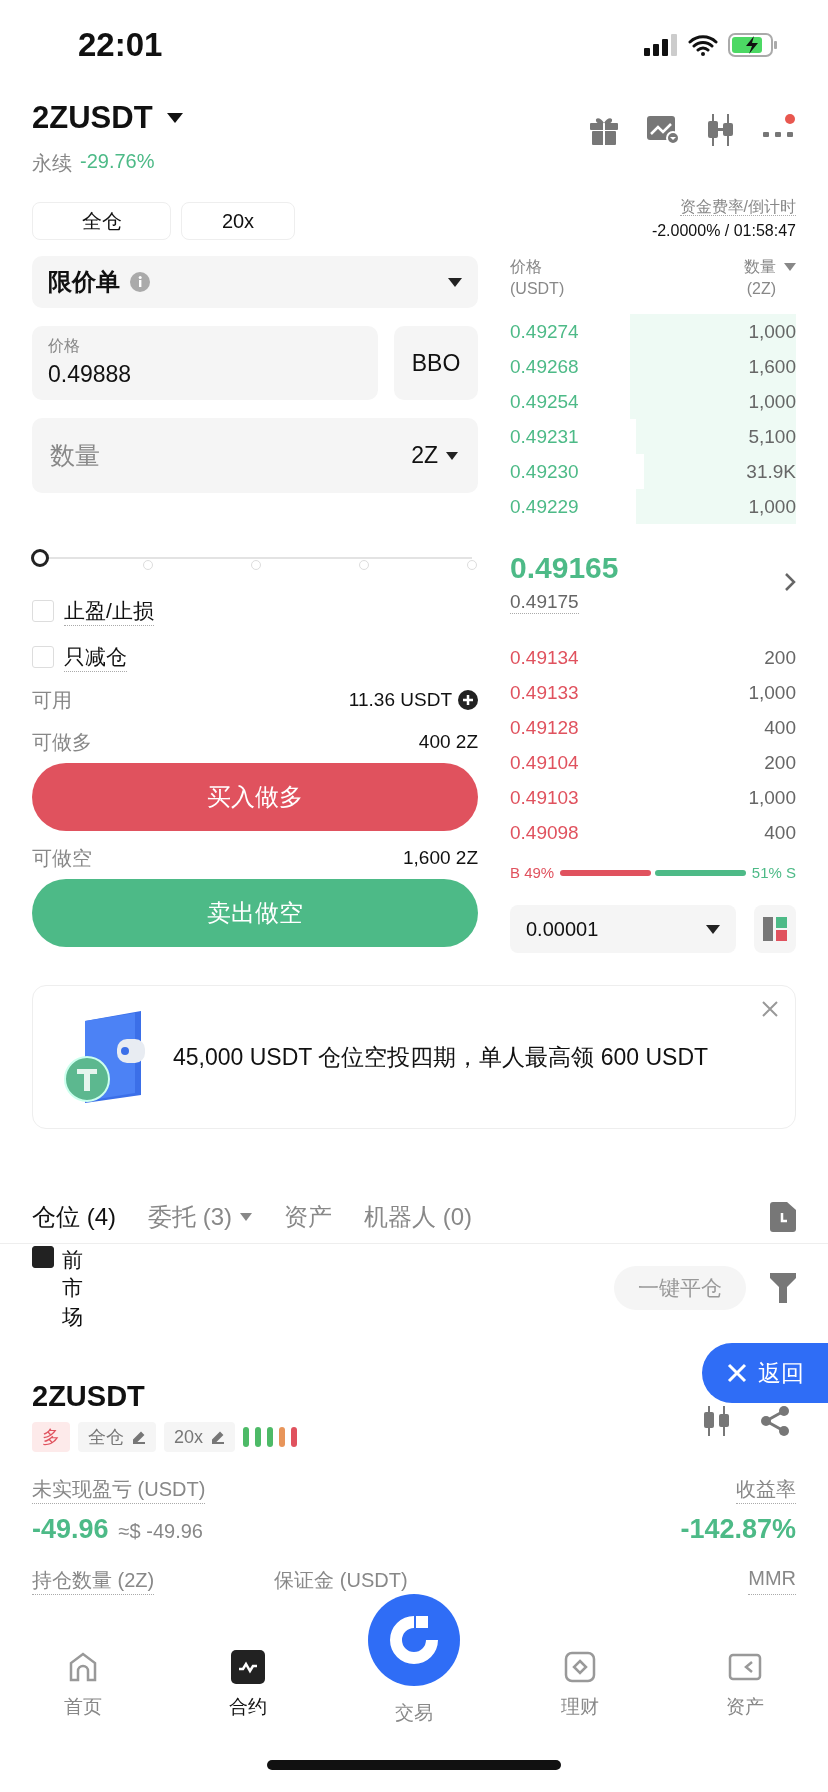 This screenshot has width=828, height=1792. What do you see at coordinates (753, 45) in the screenshot?
I see `battery-icon` at bounding box center [753, 45].